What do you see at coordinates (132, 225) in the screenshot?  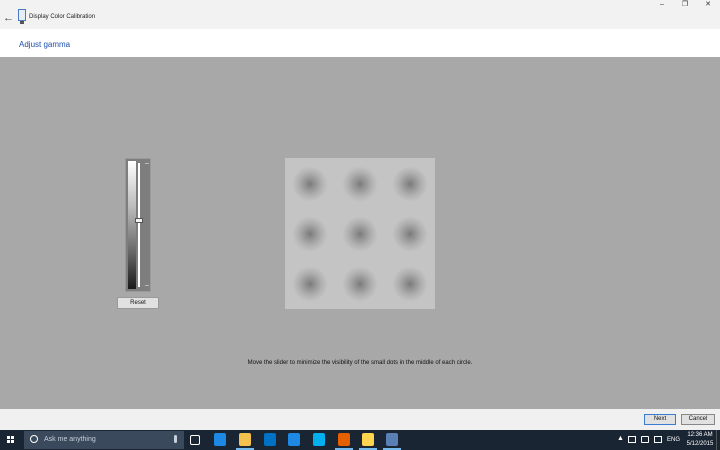 I see `gamma-gradient-bar` at bounding box center [132, 225].